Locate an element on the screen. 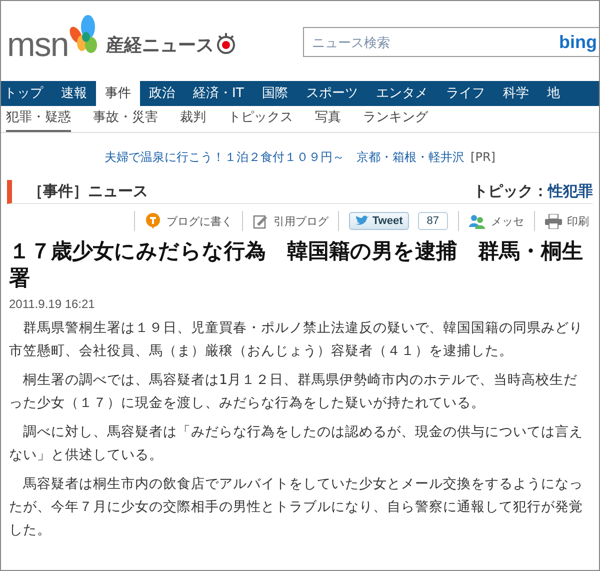 This screenshot has height=571, width=600. nav-tab: 速報 is located at coordinates (74, 93).